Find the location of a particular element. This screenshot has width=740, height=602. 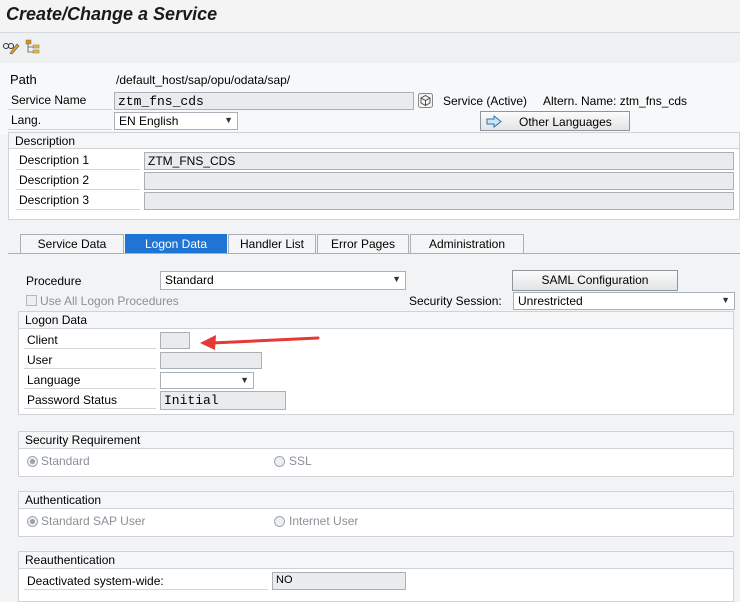

description-2-field is located at coordinates (439, 181).